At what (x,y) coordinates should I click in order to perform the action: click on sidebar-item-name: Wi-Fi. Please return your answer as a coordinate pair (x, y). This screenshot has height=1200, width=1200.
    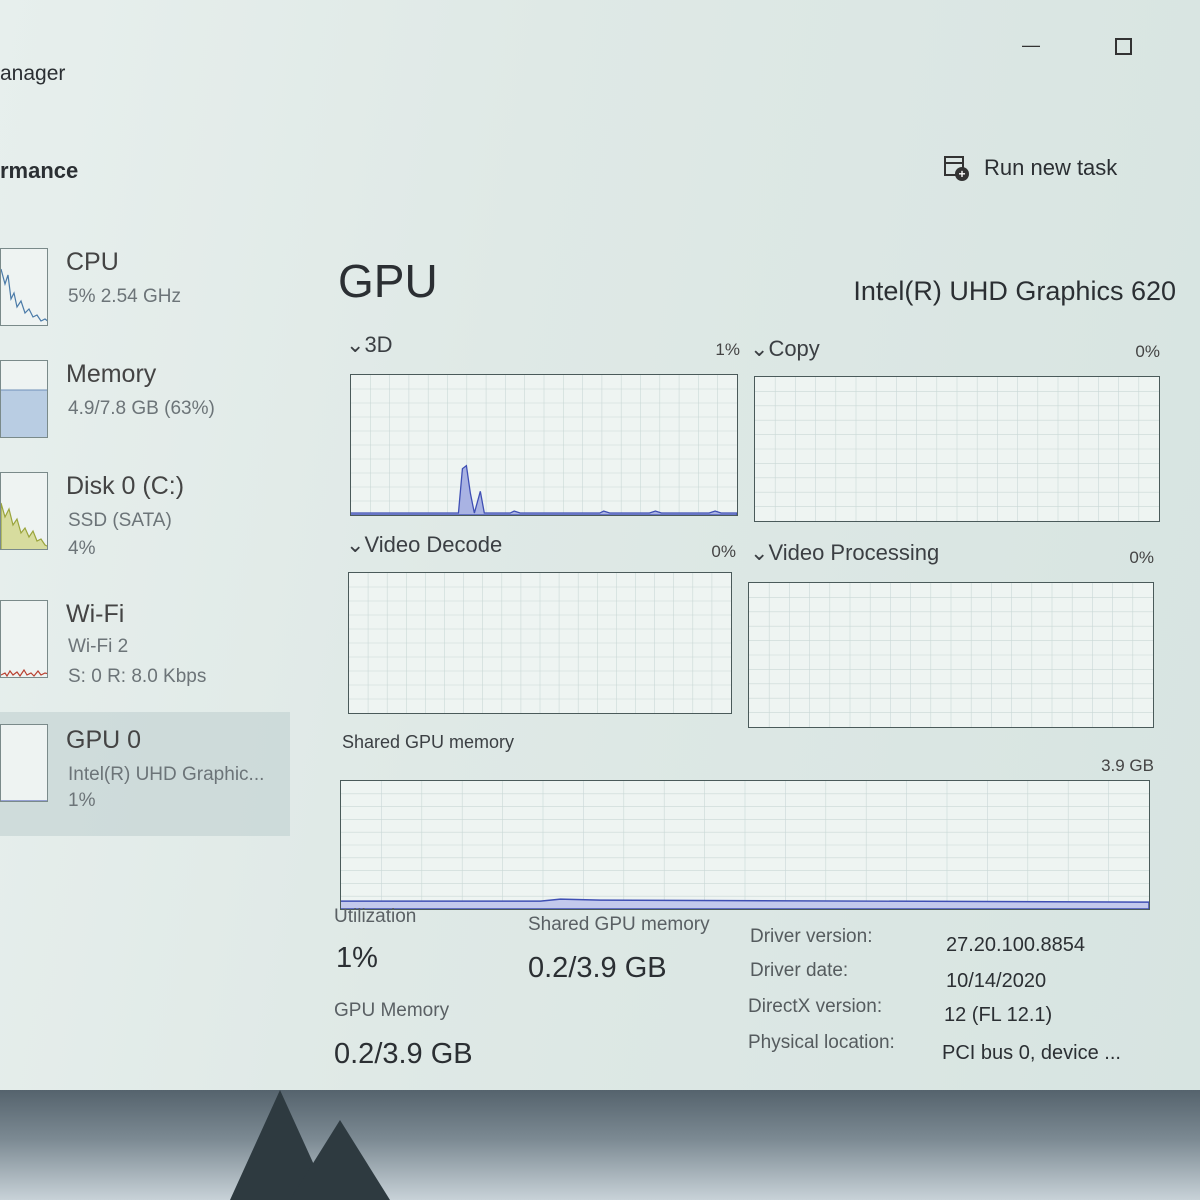
    Looking at the image, I should click on (95, 614).